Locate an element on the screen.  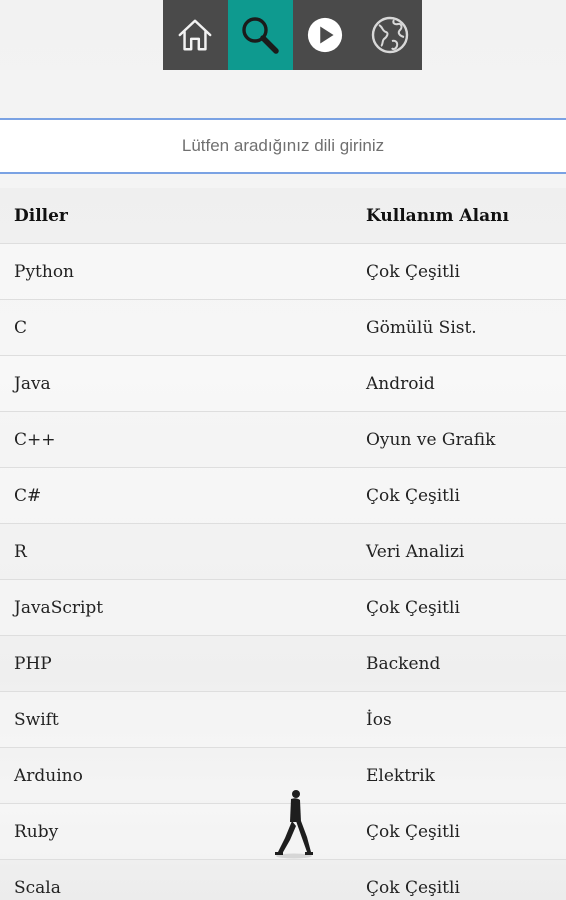
table-row: Python Çok Çeşitli is located at coordinates (283, 271).